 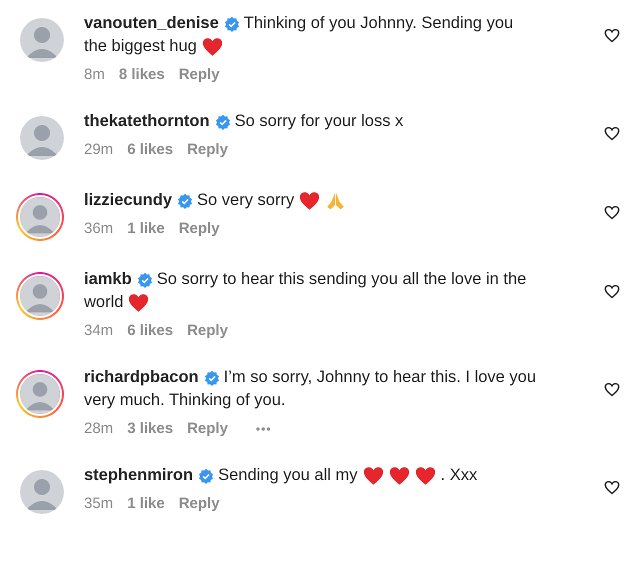 I want to click on more-options-button: •••, so click(x=264, y=429).